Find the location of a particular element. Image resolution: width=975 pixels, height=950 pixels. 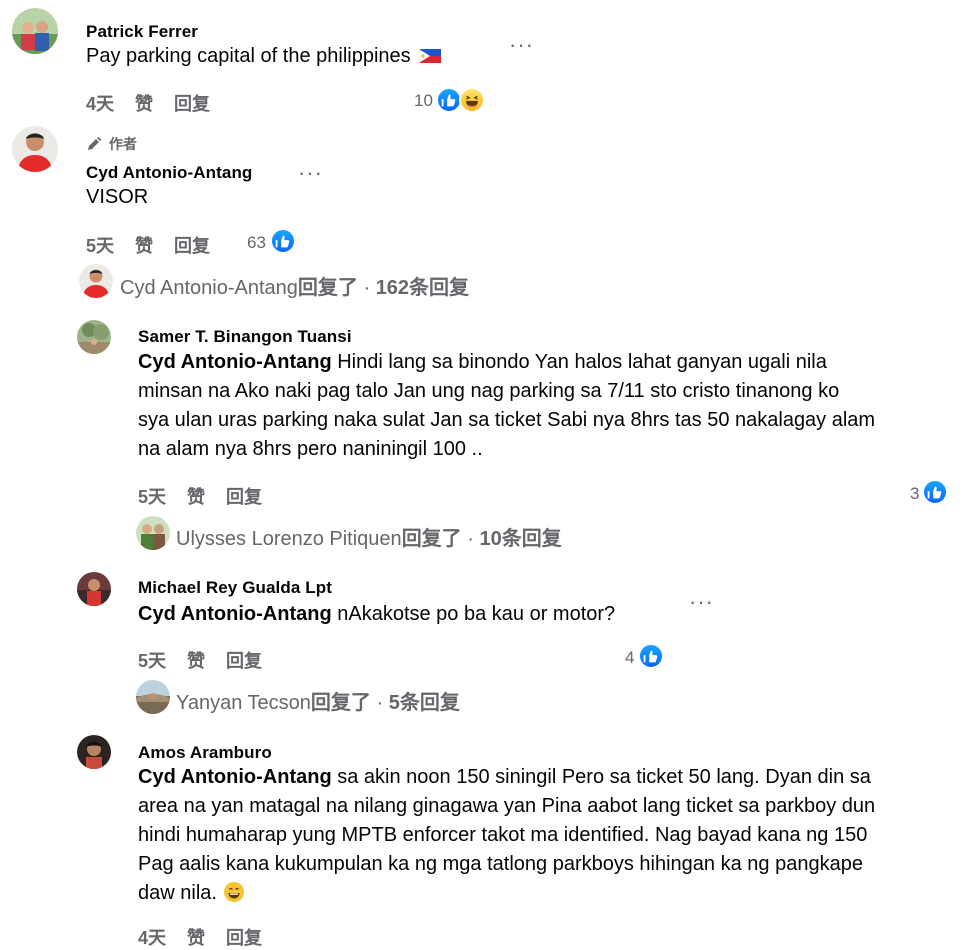

reply-summary-count: 10条回复 is located at coordinates (520, 539).